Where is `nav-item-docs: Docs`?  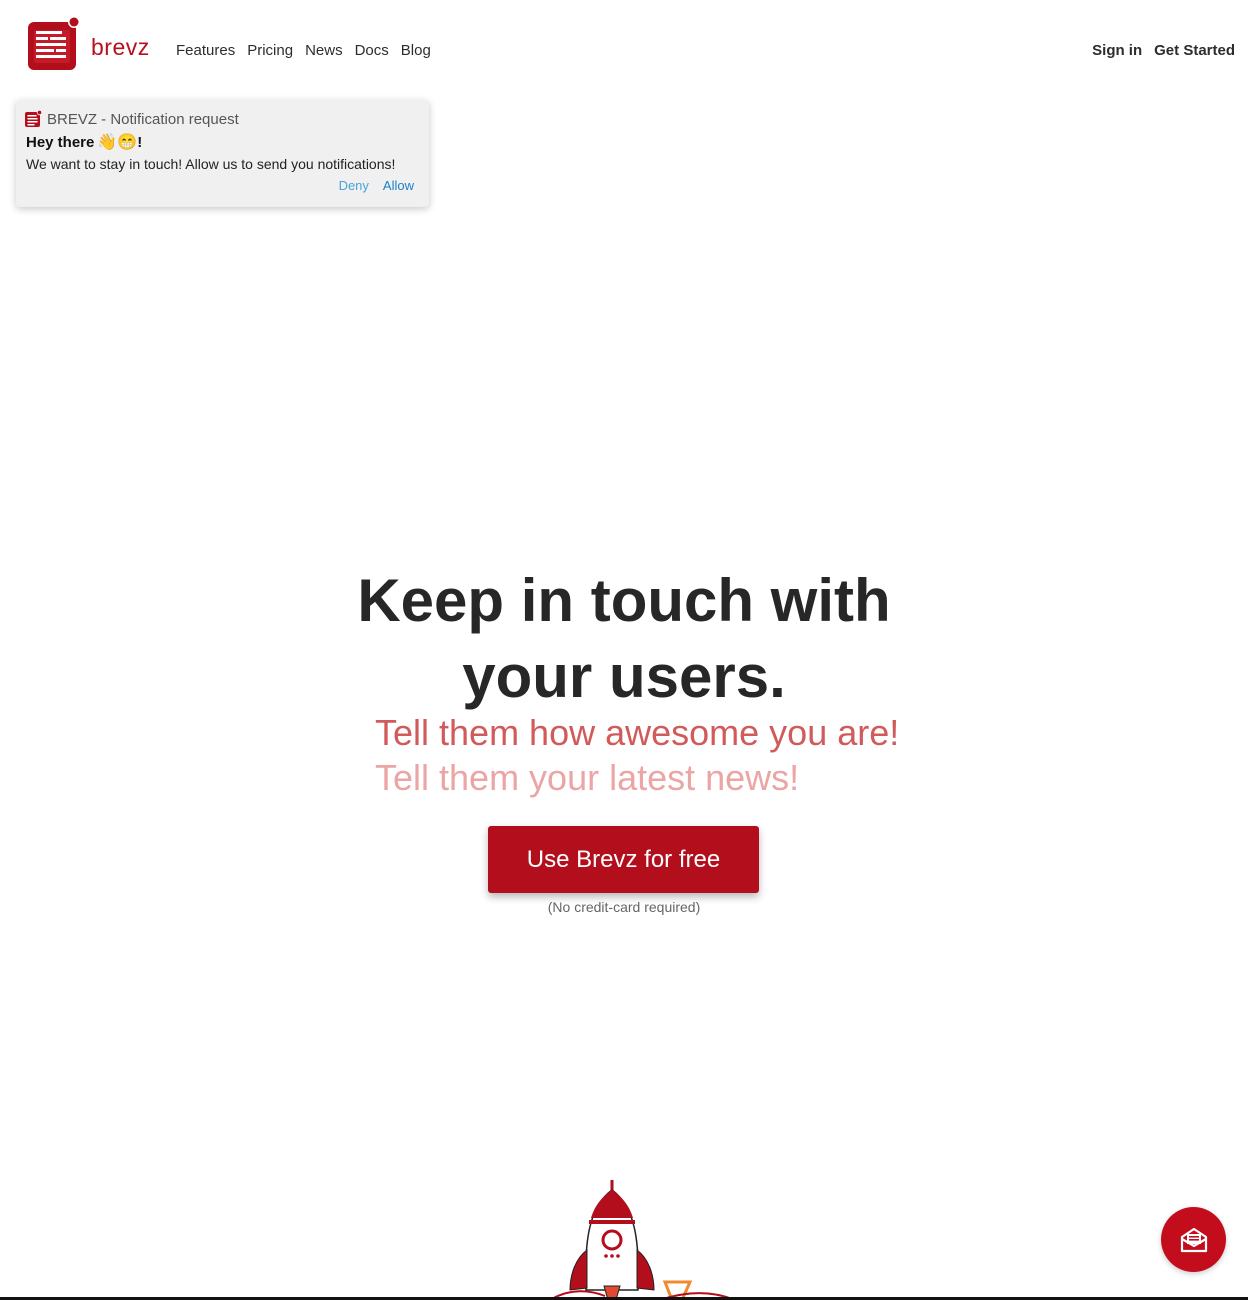 nav-item-docs: Docs is located at coordinates (372, 50).